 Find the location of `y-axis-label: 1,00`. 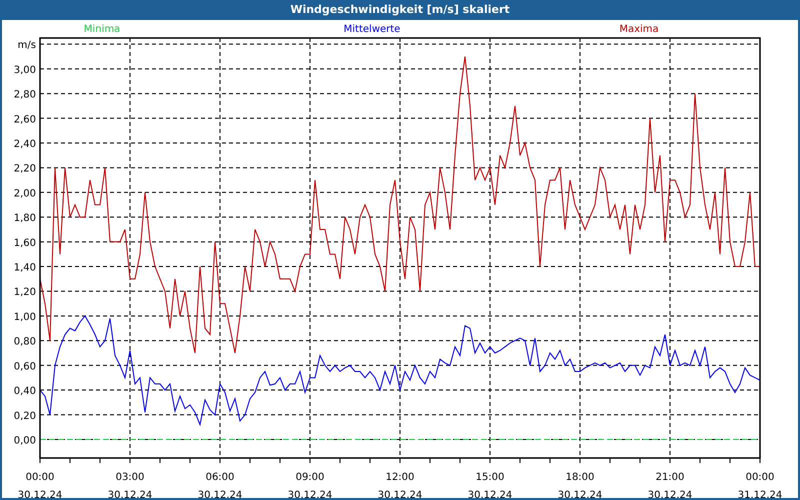

y-axis-label: 1,00 is located at coordinates (25, 317).